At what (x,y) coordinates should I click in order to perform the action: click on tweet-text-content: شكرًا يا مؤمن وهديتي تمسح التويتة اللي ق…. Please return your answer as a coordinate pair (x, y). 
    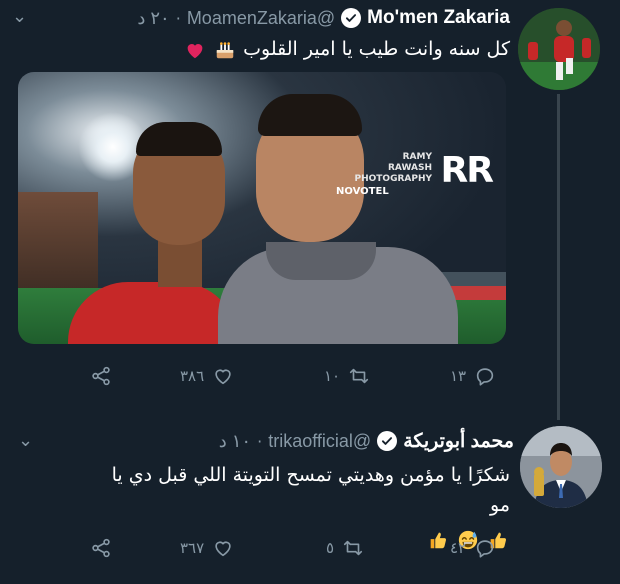
    Looking at the image, I should click on (310, 490).